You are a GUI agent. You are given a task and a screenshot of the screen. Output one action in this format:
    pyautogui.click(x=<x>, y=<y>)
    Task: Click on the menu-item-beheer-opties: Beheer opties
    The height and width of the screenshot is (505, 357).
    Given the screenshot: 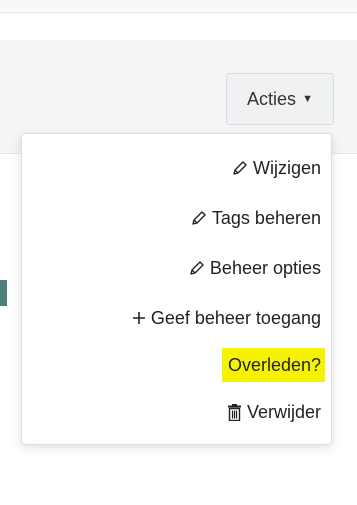 What is the action you would take?
    pyautogui.click(x=255, y=268)
    